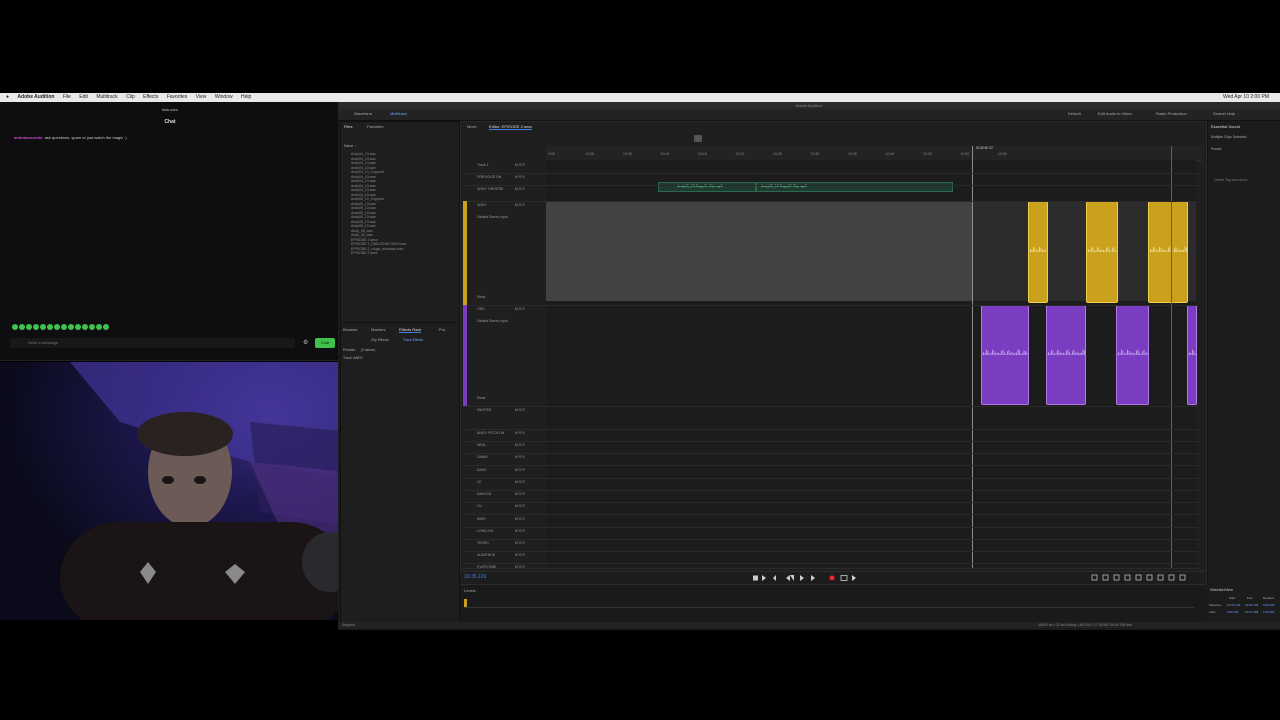  Describe the element at coordinates (1233, 605) in the screenshot. I see `selection-start: 10:35.126` at that location.